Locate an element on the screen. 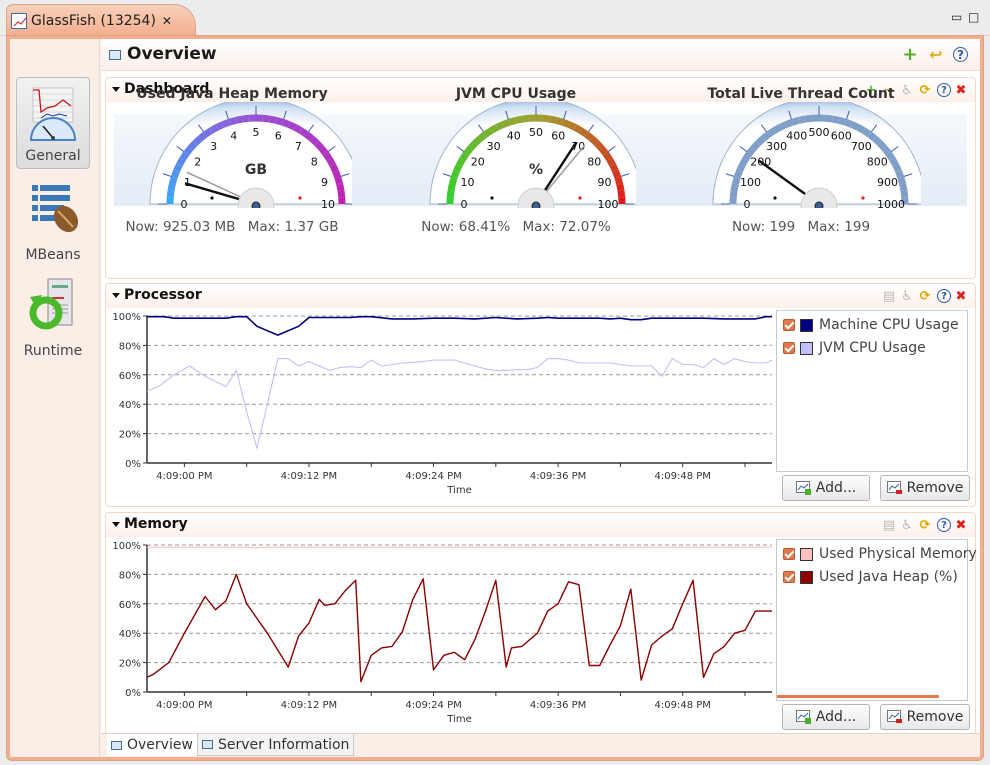  minimize-icon: ▭ is located at coordinates (956, 17).